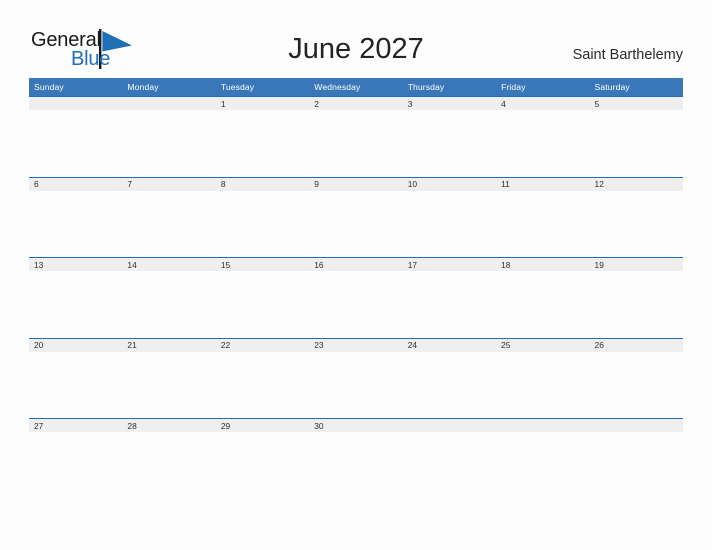 Image resolution: width=712 pixels, height=550 pixels. I want to click on week-row: 27 28 29 30, so click(356, 458).